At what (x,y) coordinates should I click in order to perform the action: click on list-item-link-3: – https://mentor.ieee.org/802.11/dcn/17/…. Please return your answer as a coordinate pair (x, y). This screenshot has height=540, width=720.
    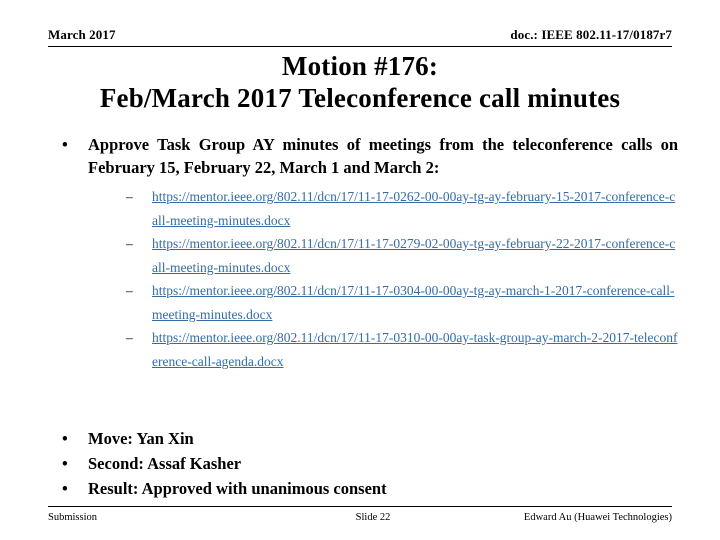
    Looking at the image, I should click on (399, 302).